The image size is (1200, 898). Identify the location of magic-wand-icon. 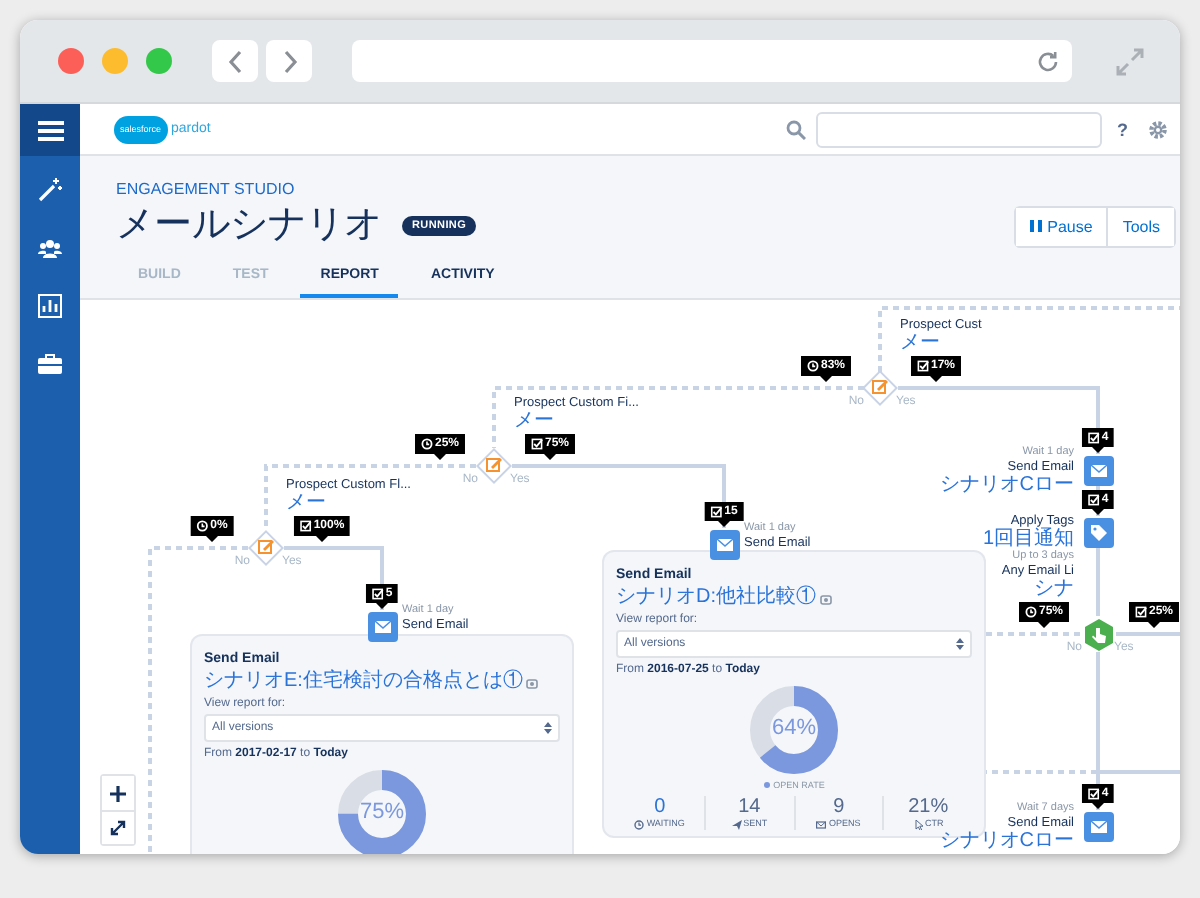
(50, 189).